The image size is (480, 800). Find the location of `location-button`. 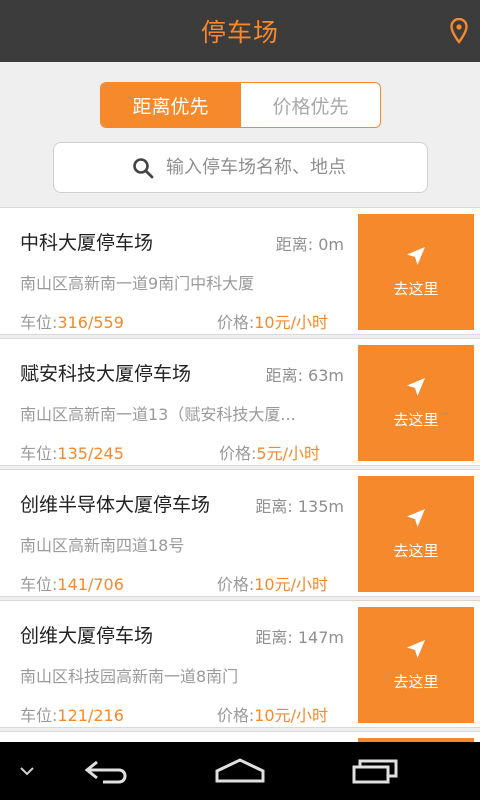

location-button is located at coordinates (459, 31).